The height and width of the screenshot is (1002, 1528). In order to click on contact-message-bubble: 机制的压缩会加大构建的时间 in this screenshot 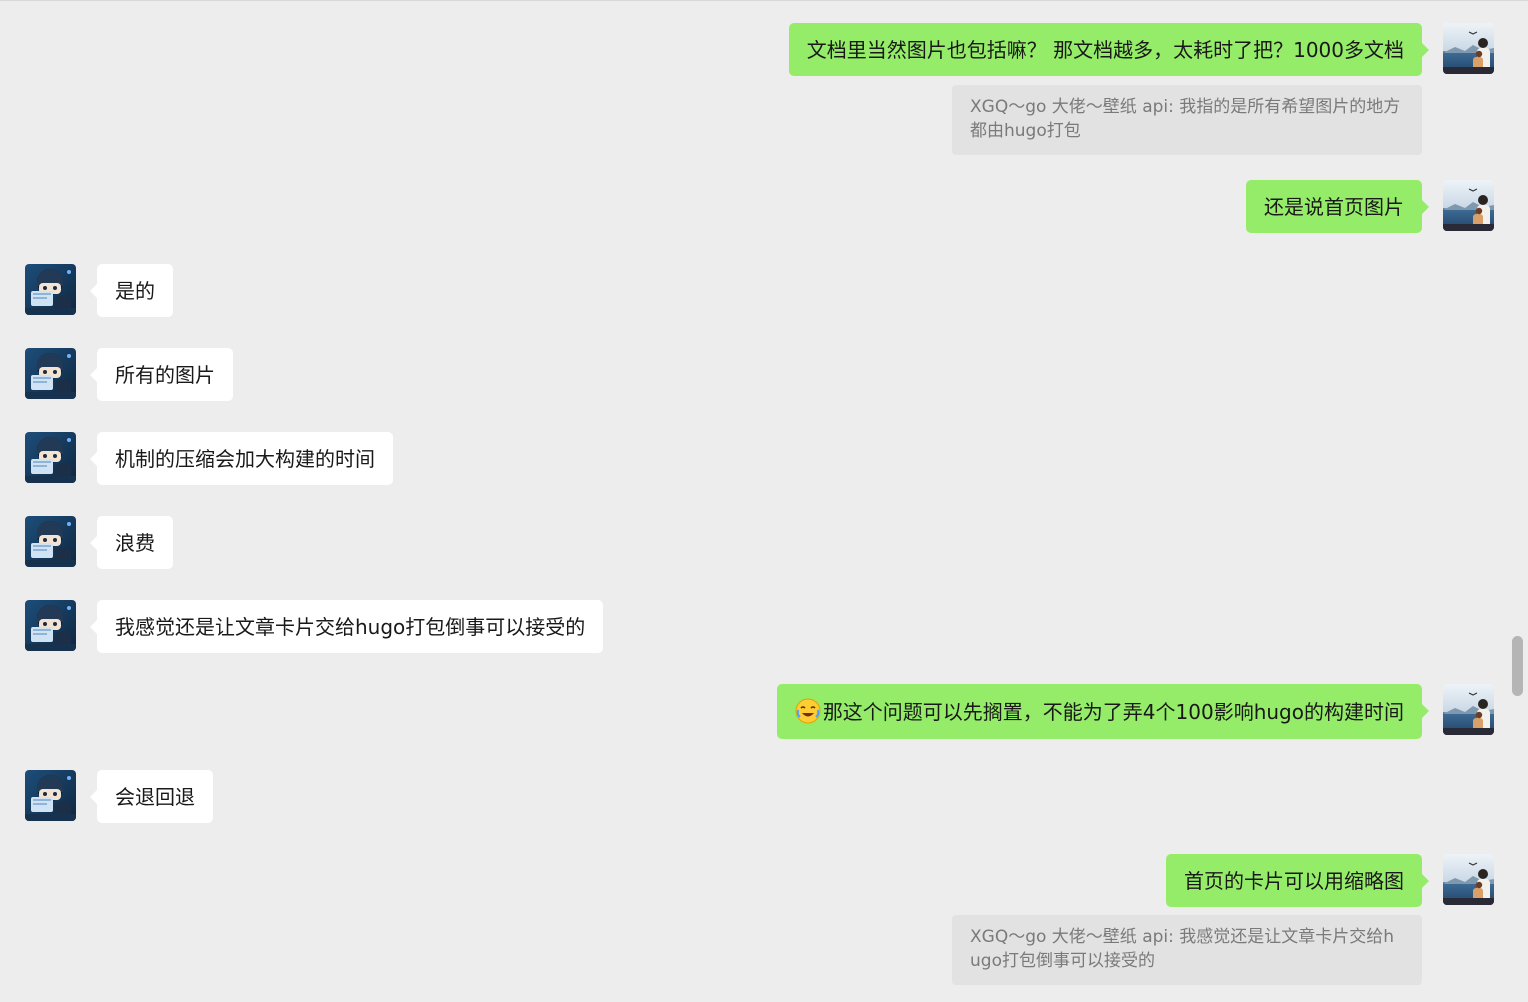, I will do `click(241, 458)`.